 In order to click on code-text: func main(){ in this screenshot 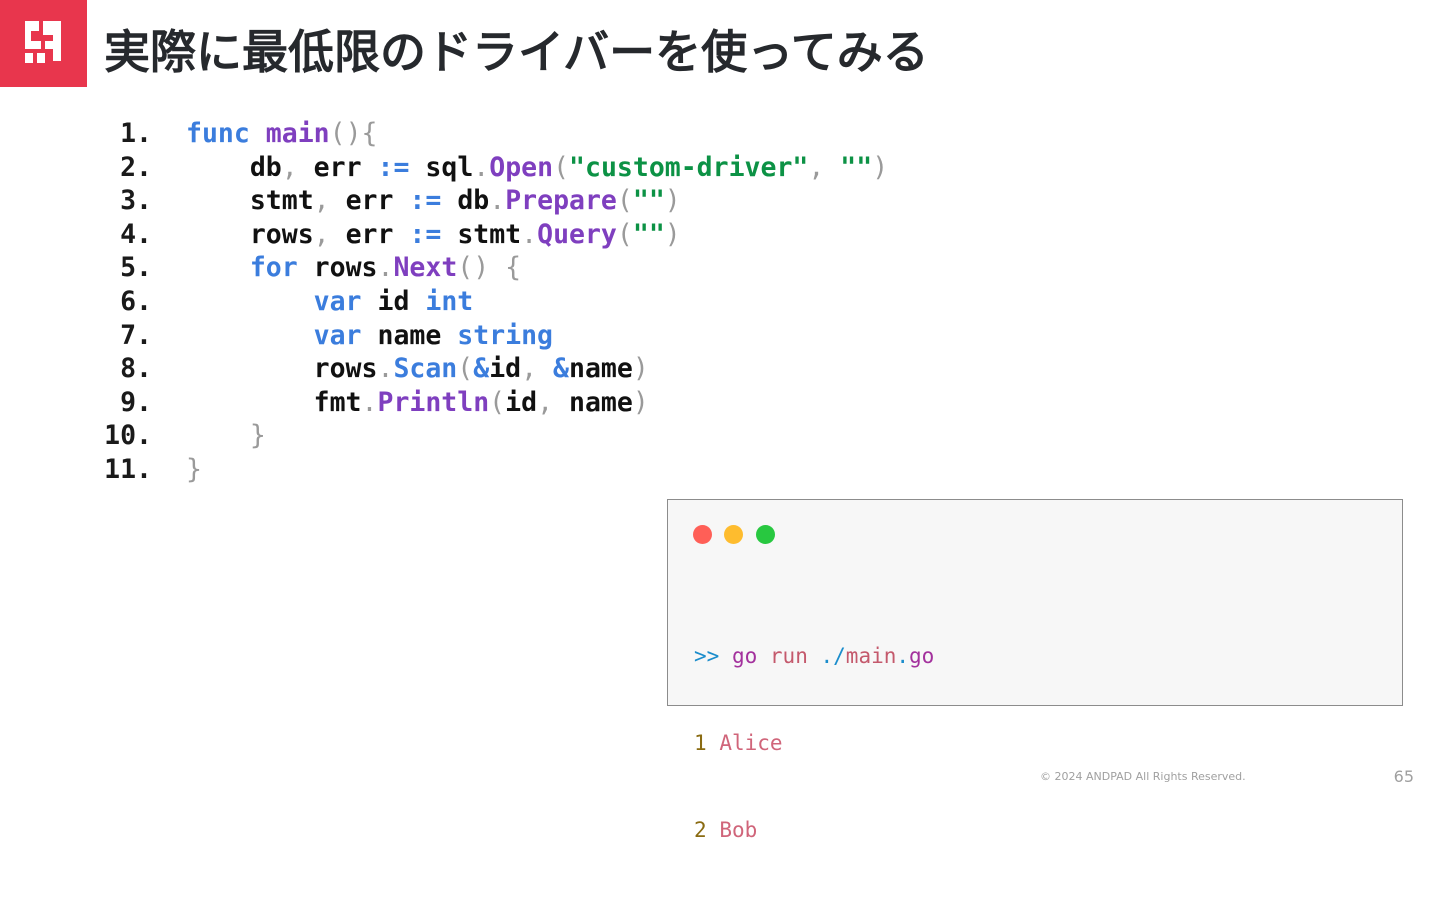, I will do `click(282, 134)`.